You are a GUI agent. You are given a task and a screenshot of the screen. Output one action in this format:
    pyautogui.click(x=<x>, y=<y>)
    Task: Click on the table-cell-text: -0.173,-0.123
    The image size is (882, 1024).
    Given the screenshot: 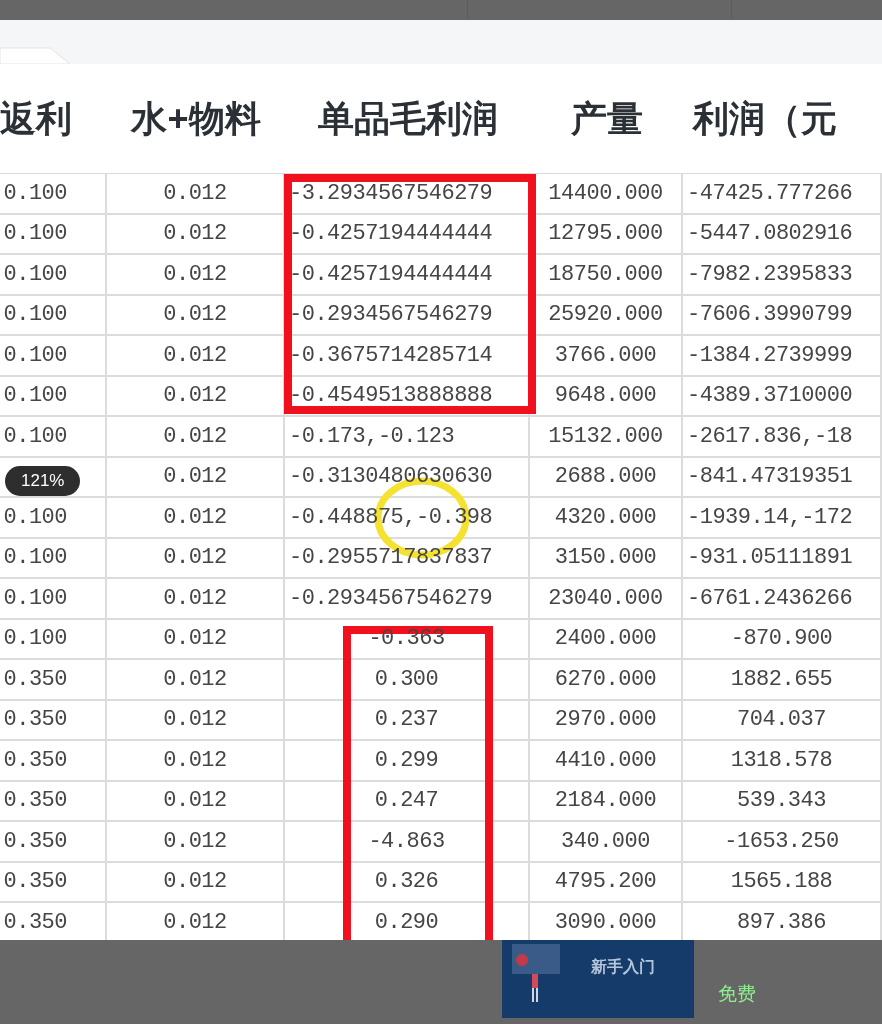 What is the action you would take?
    pyautogui.click(x=372, y=436)
    